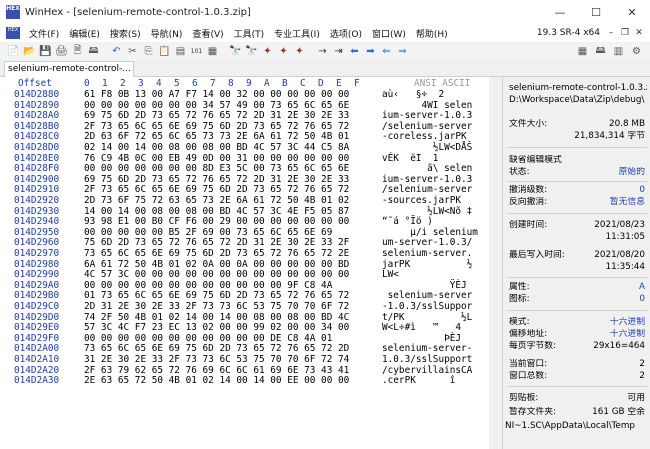 The image size is (650, 449). What do you see at coordinates (389, 33) in the screenshot?
I see `menu-window: 窗口(W)` at bounding box center [389, 33].